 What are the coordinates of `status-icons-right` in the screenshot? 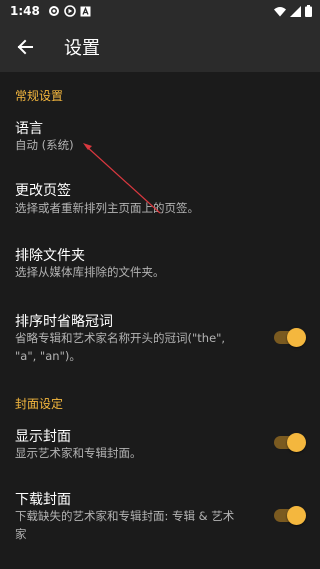 It's located at (293, 11).